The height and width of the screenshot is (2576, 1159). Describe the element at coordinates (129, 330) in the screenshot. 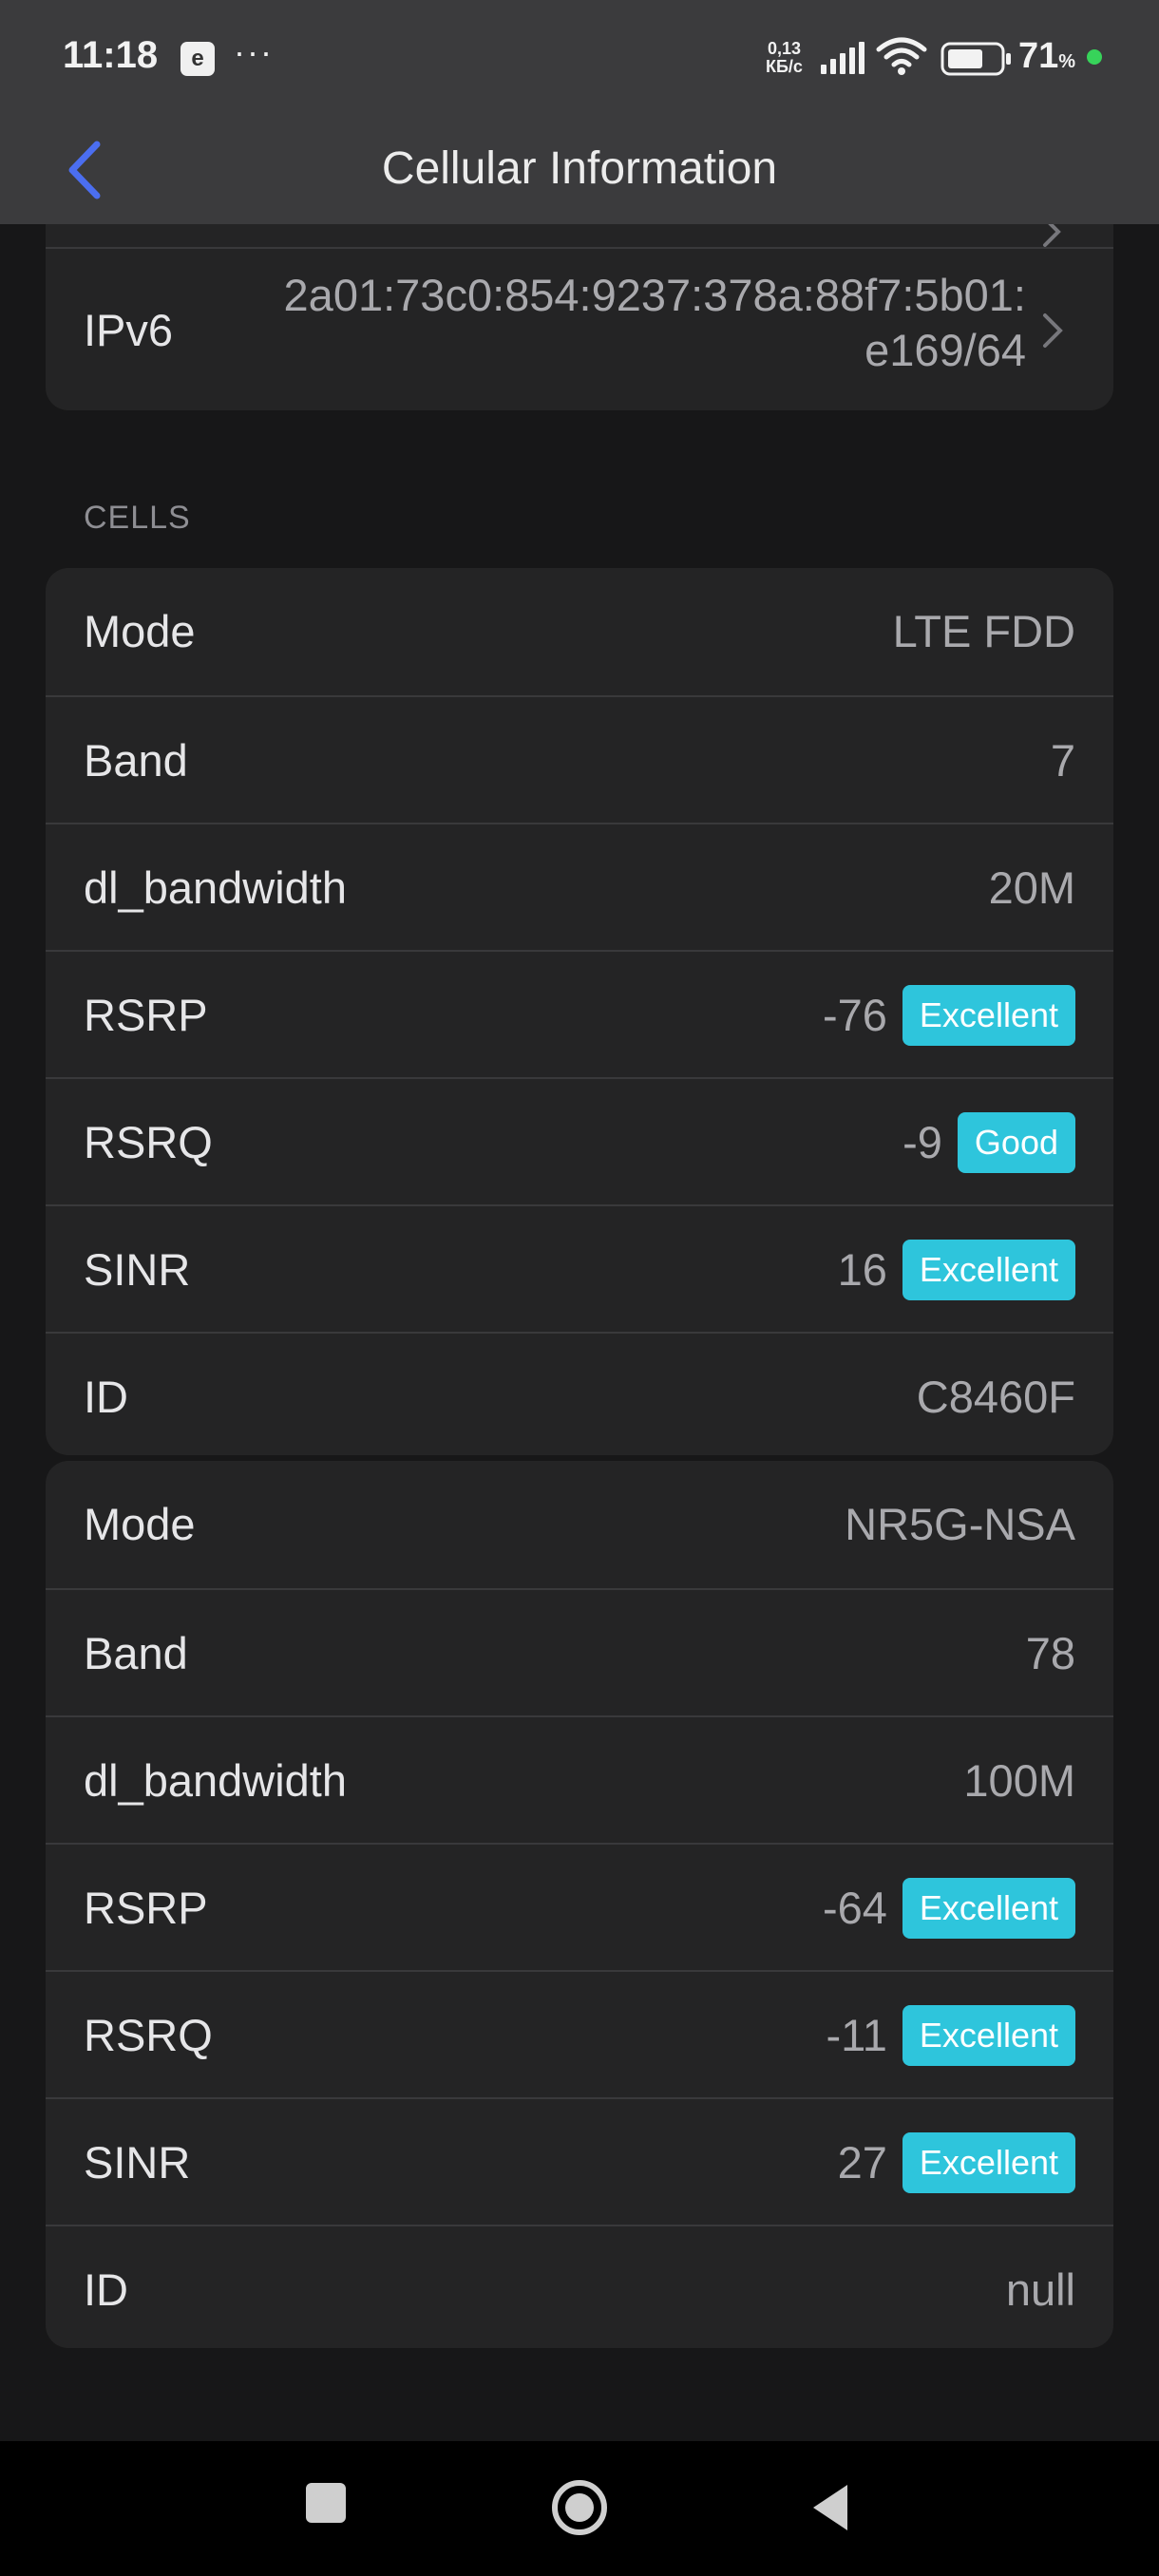

I see `ipv6-label: IPv6` at that location.